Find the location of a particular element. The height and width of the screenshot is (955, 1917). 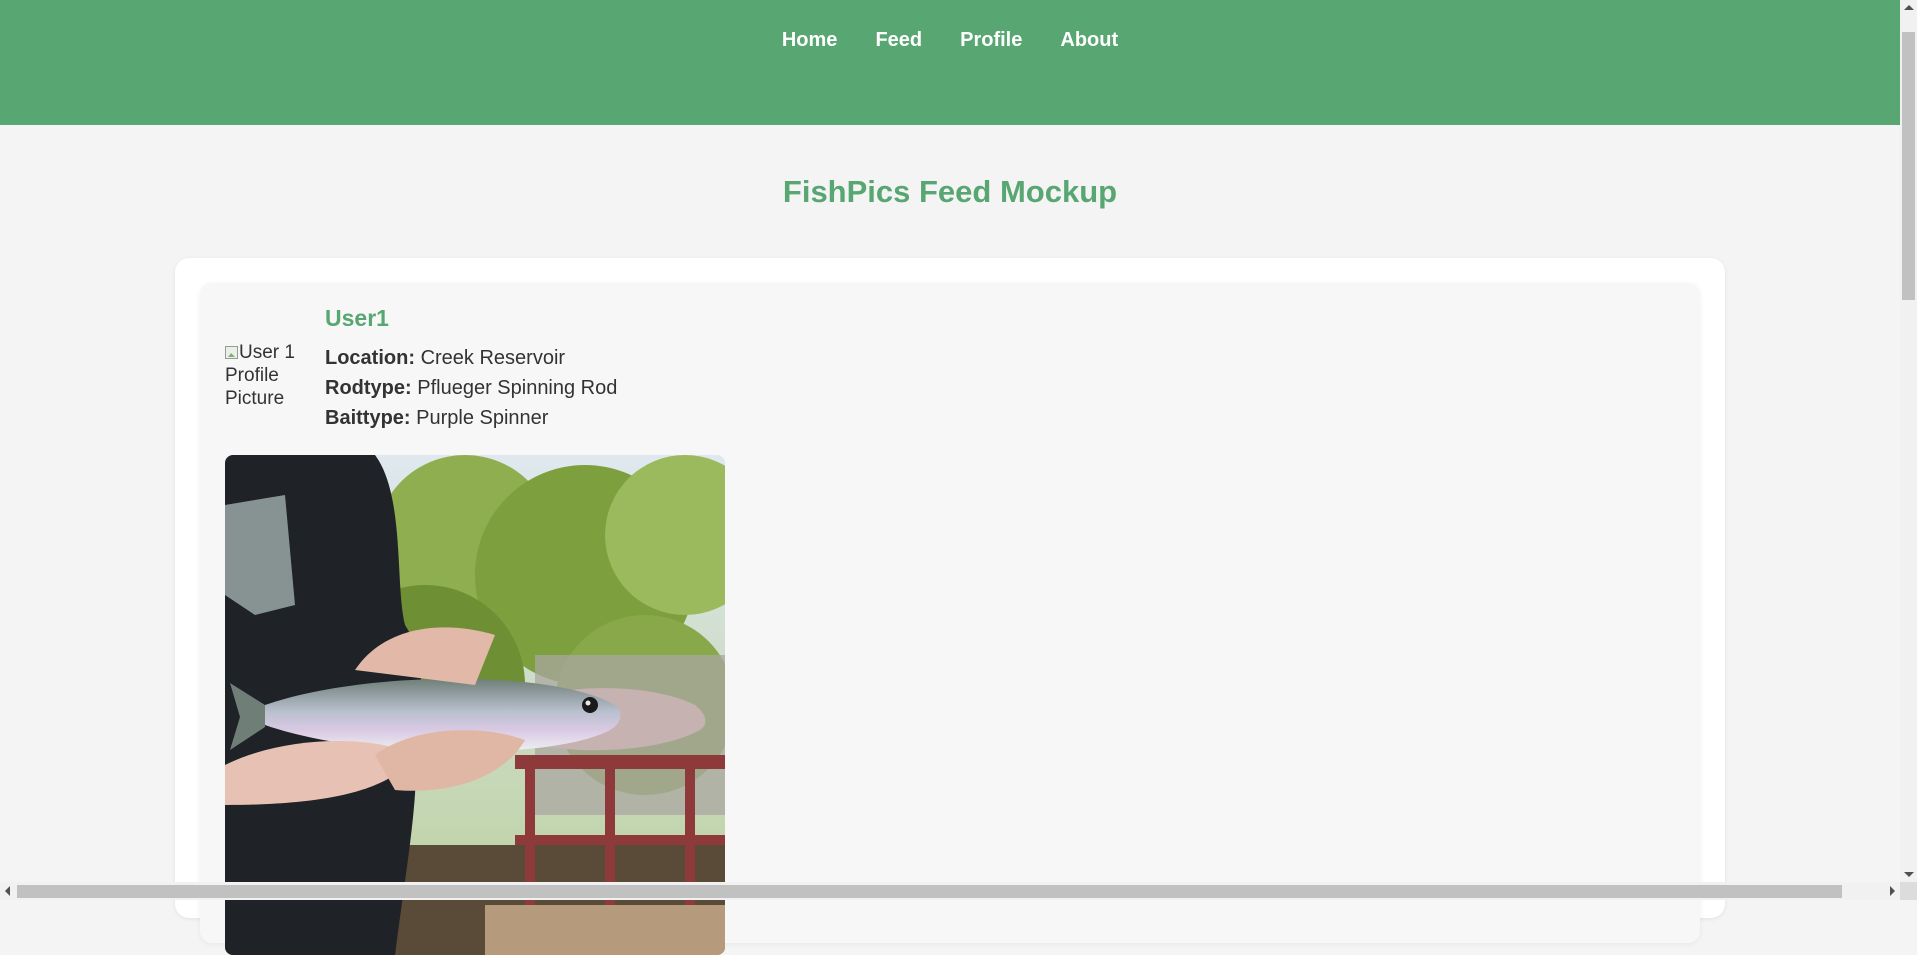

rodtype-label: Rodtype: is located at coordinates (368, 388).